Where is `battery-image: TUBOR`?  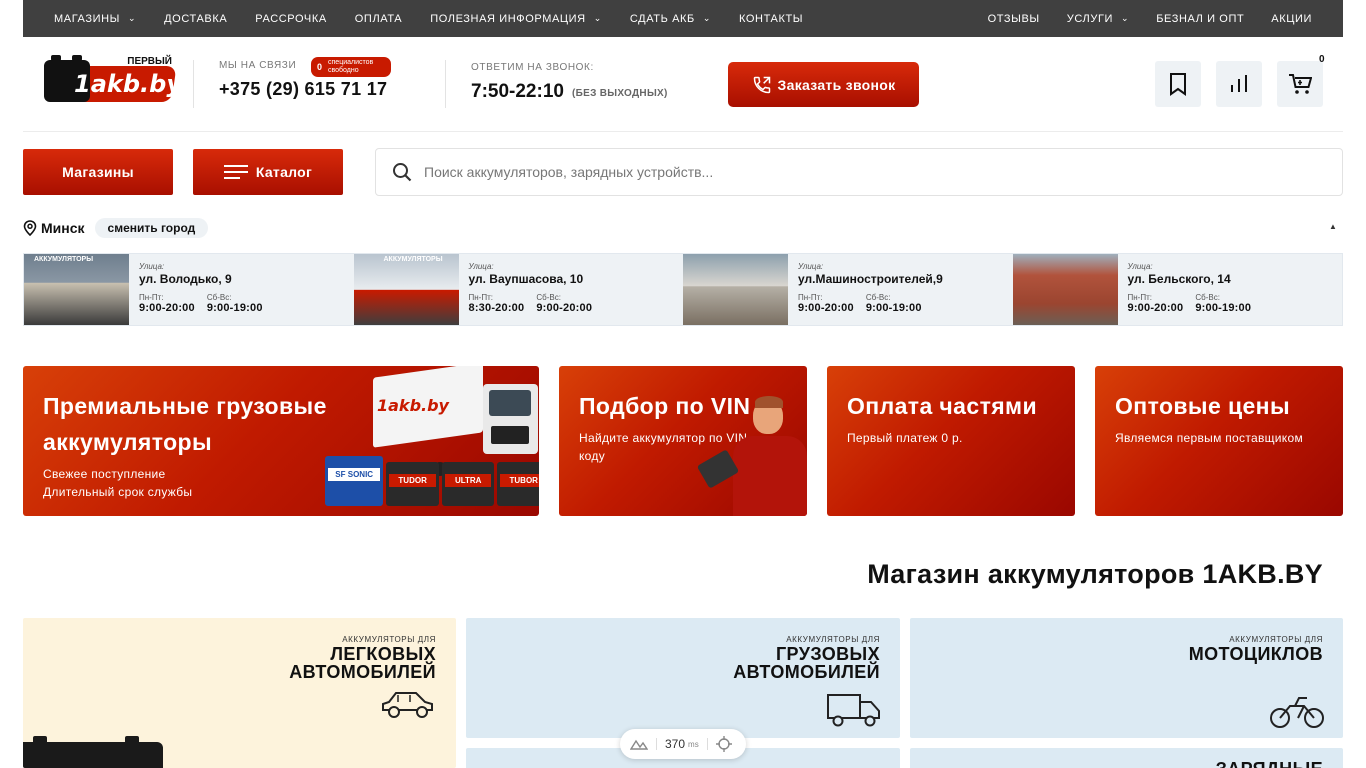 battery-image: TUBOR is located at coordinates (518, 484).